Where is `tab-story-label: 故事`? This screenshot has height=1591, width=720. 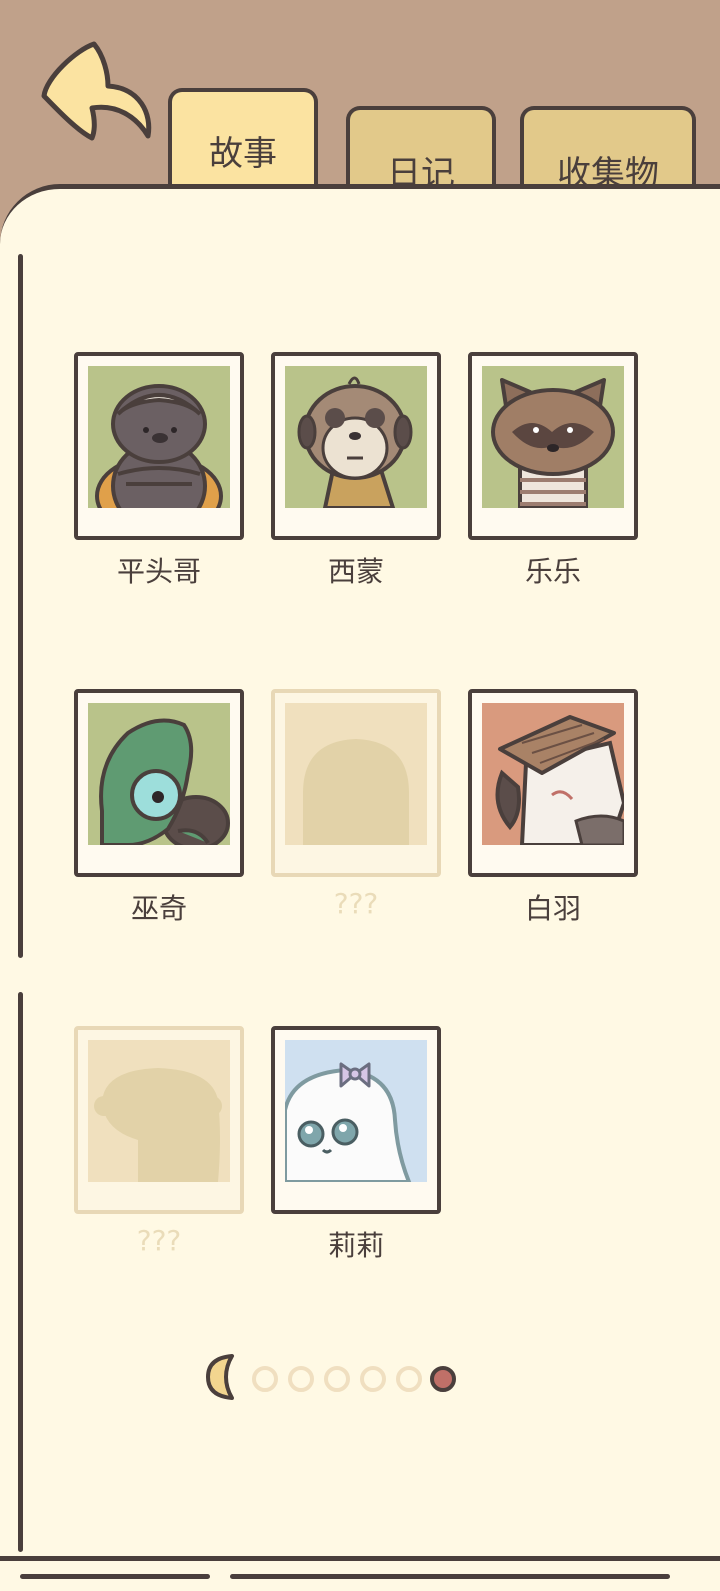
tab-story-label: 故事 is located at coordinates (243, 154).